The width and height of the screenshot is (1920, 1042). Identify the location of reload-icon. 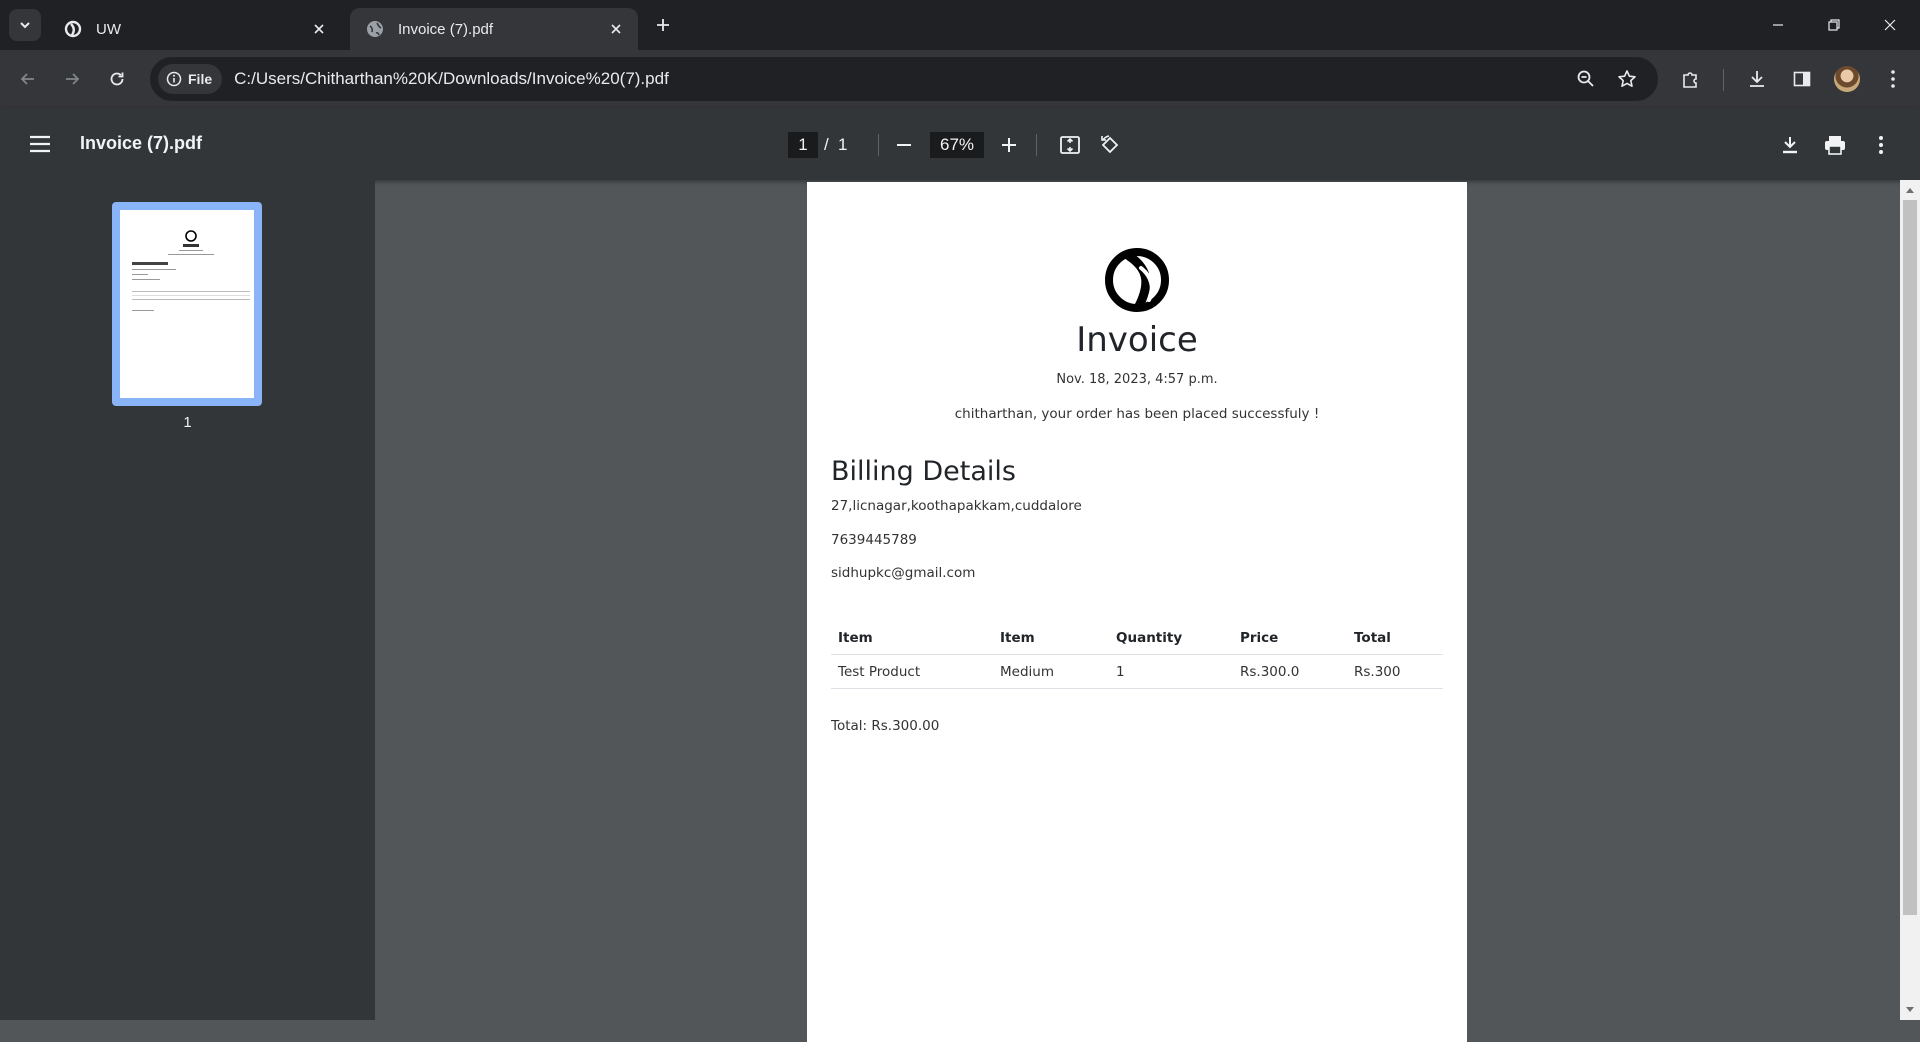
(117, 79).